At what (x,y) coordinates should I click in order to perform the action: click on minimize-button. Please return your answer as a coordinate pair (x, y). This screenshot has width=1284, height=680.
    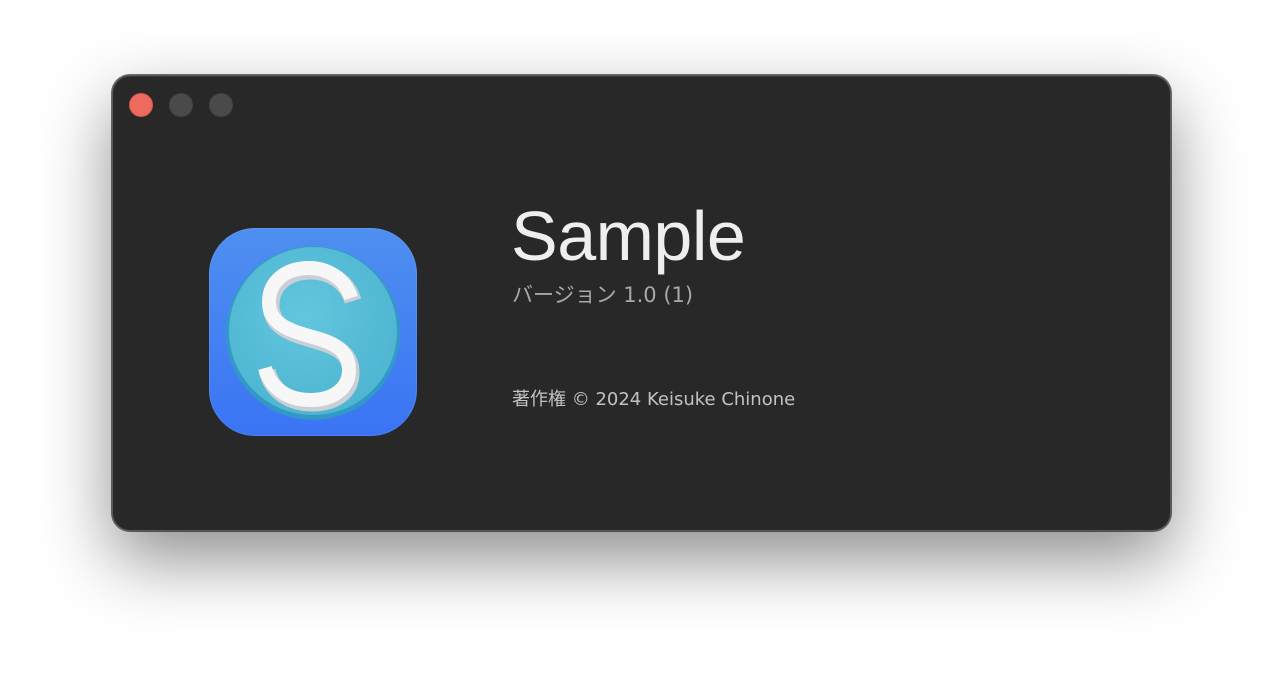
    Looking at the image, I should click on (181, 105).